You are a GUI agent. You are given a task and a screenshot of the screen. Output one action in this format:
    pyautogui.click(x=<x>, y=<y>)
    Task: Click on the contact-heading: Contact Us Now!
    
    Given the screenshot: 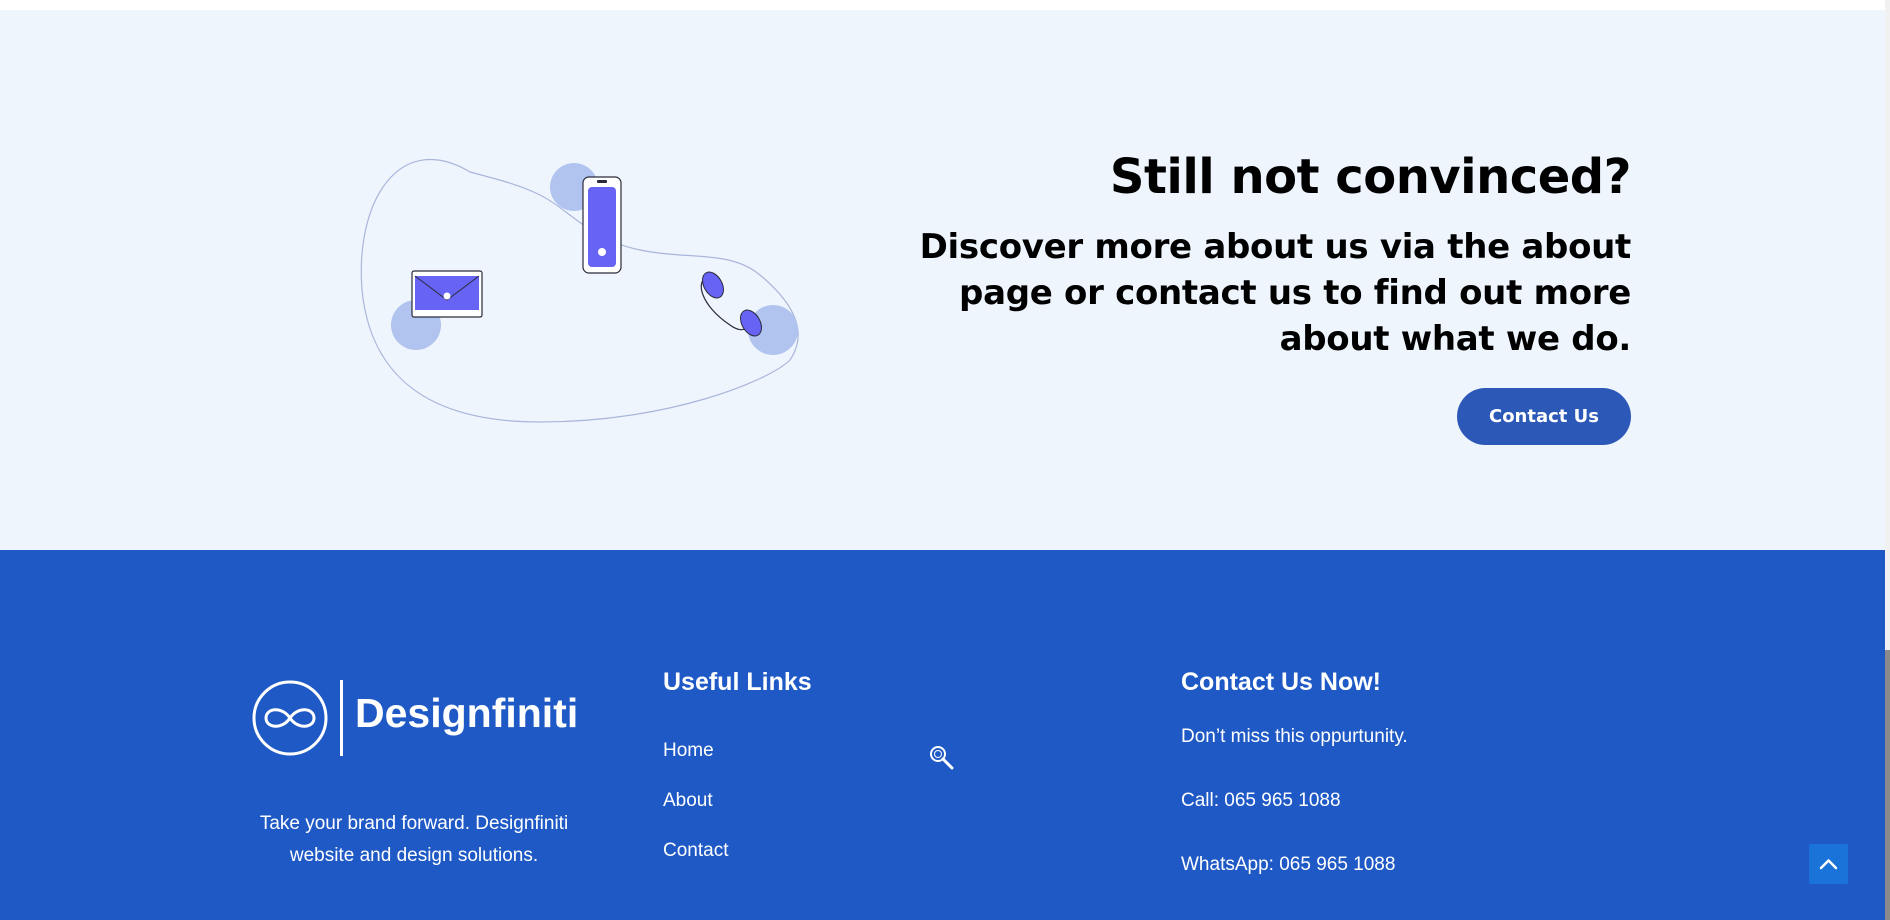 What is the action you would take?
    pyautogui.click(x=1281, y=682)
    